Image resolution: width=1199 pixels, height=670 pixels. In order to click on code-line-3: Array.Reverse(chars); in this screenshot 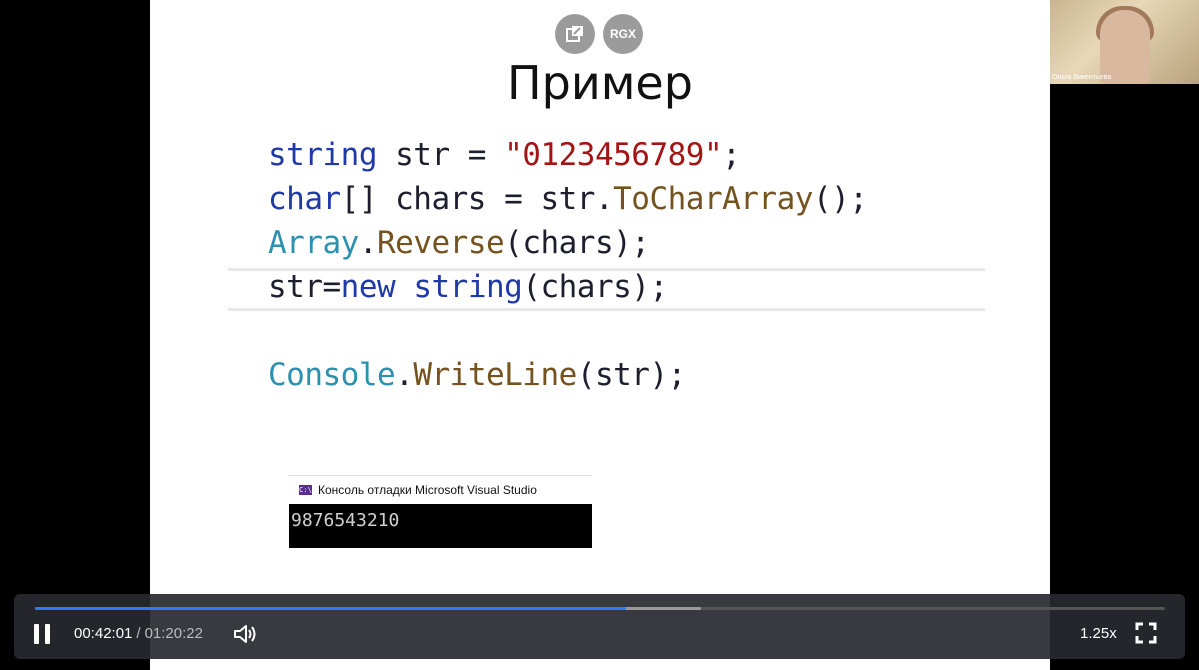, I will do `click(459, 243)`.